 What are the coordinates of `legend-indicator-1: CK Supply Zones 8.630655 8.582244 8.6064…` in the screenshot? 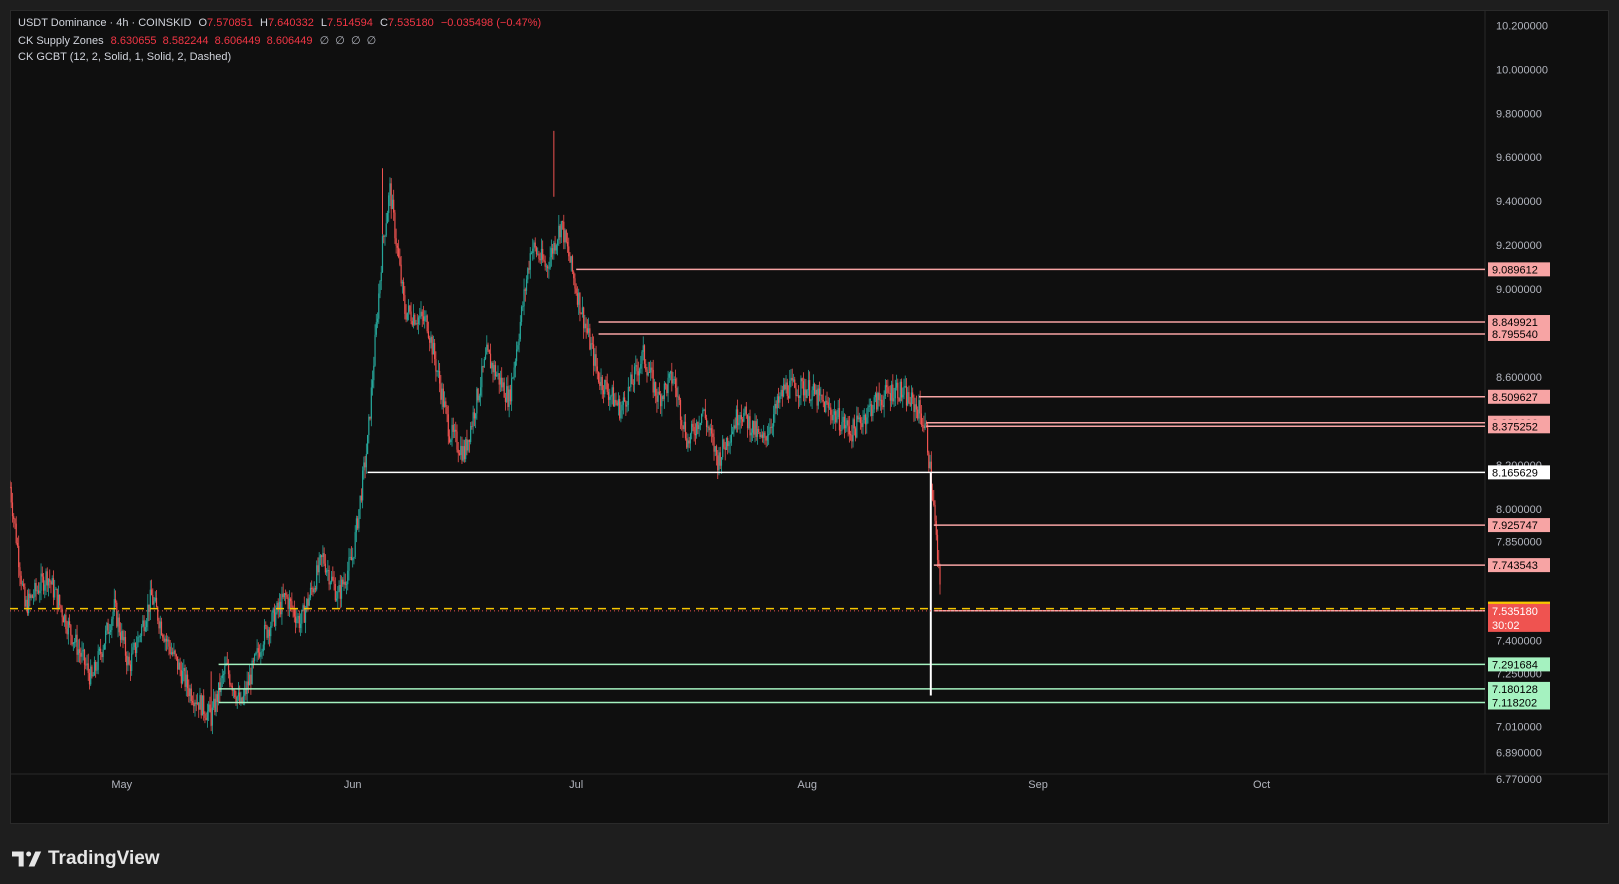 It's located at (199, 40).